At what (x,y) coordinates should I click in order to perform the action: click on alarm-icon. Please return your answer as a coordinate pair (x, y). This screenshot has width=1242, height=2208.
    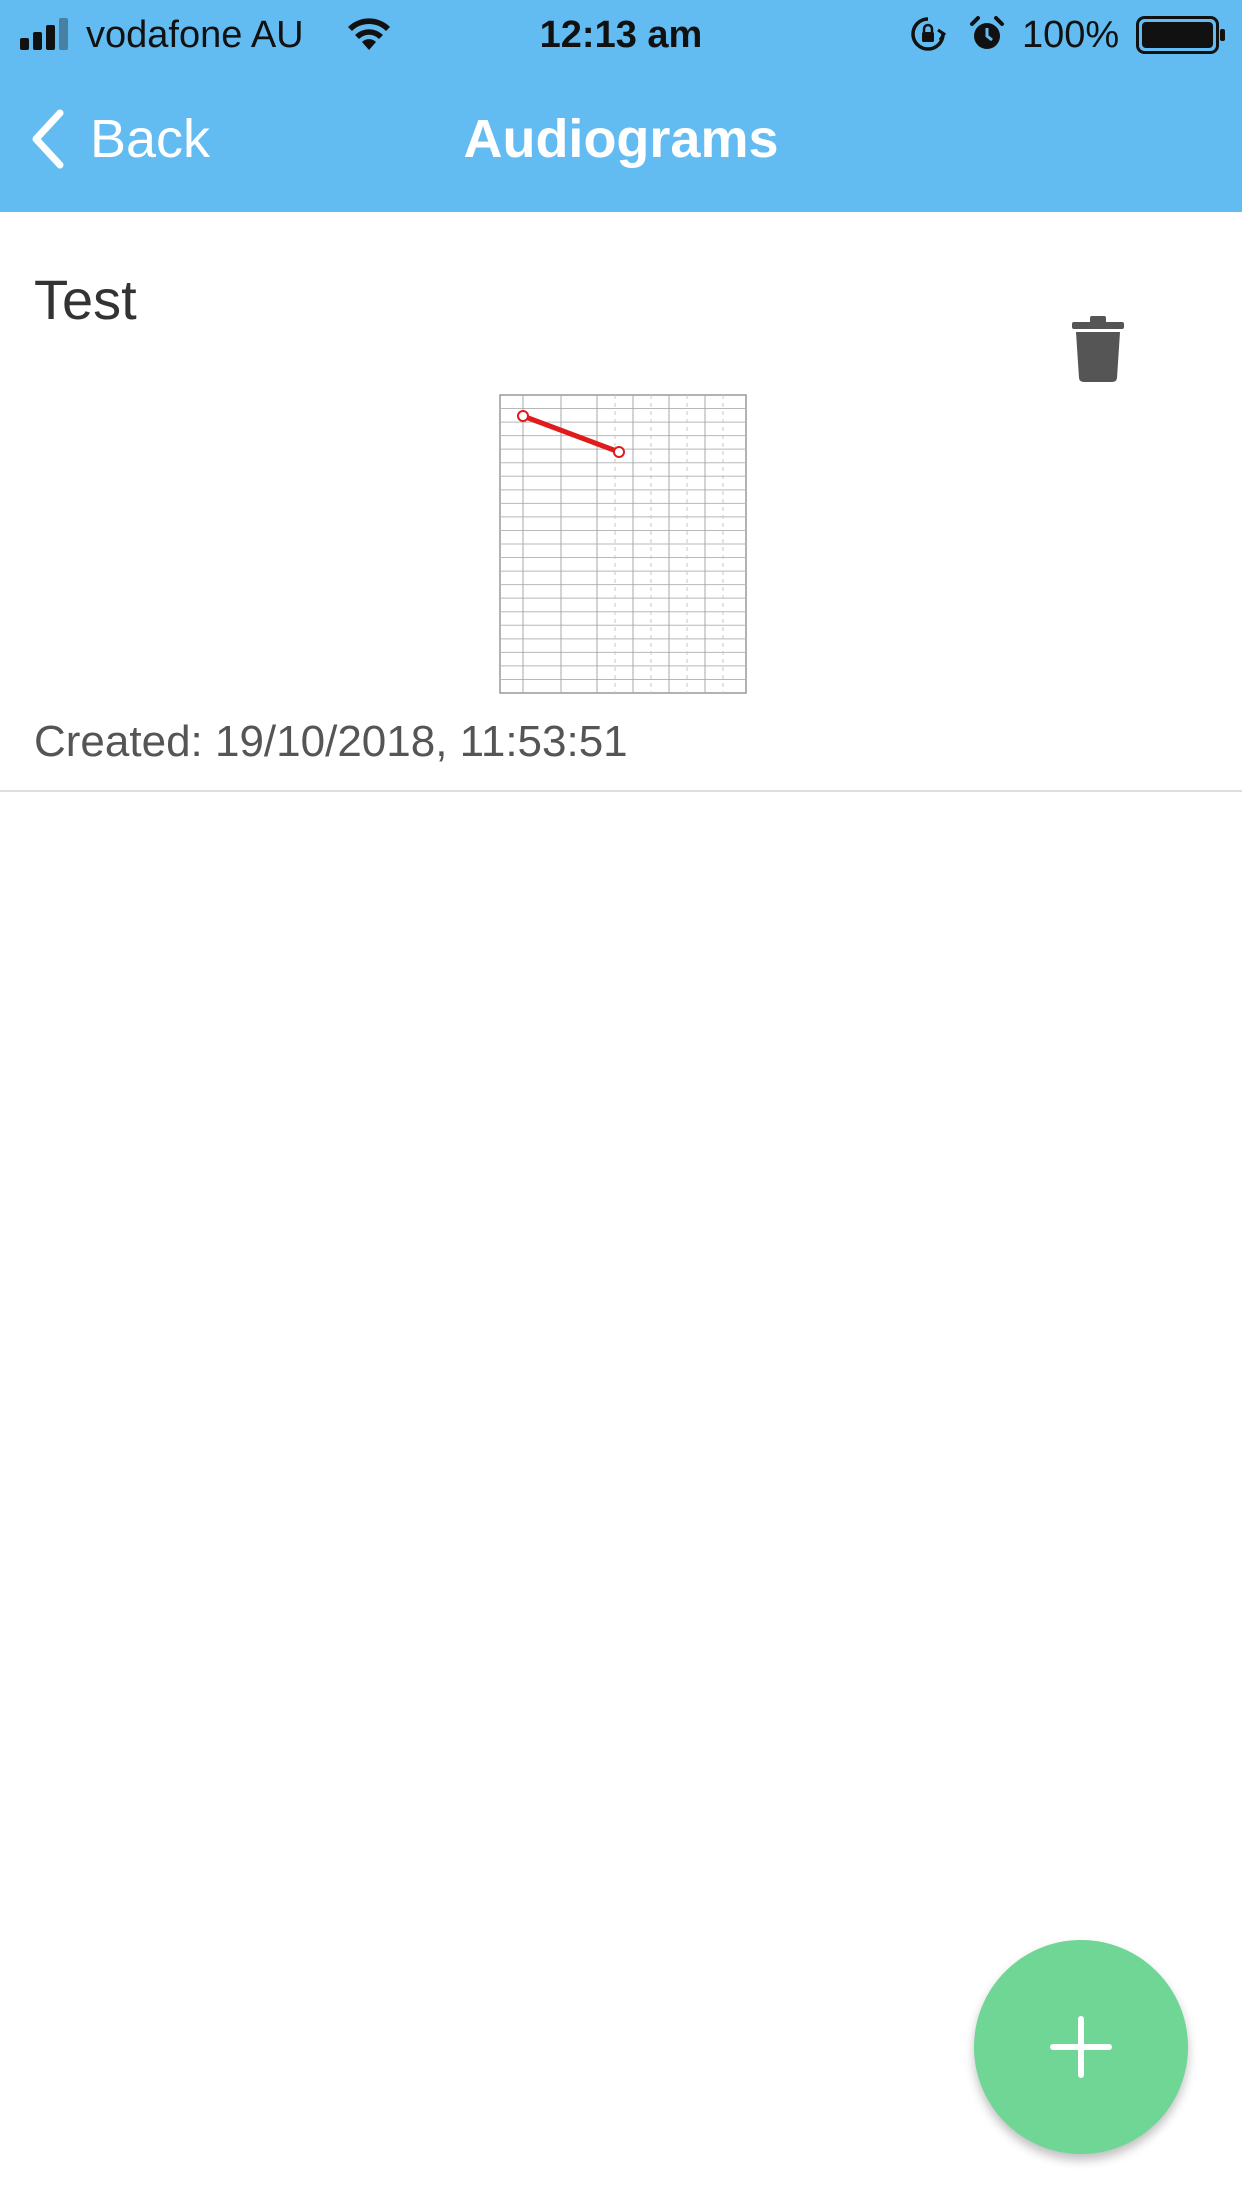
    Looking at the image, I should click on (987, 32).